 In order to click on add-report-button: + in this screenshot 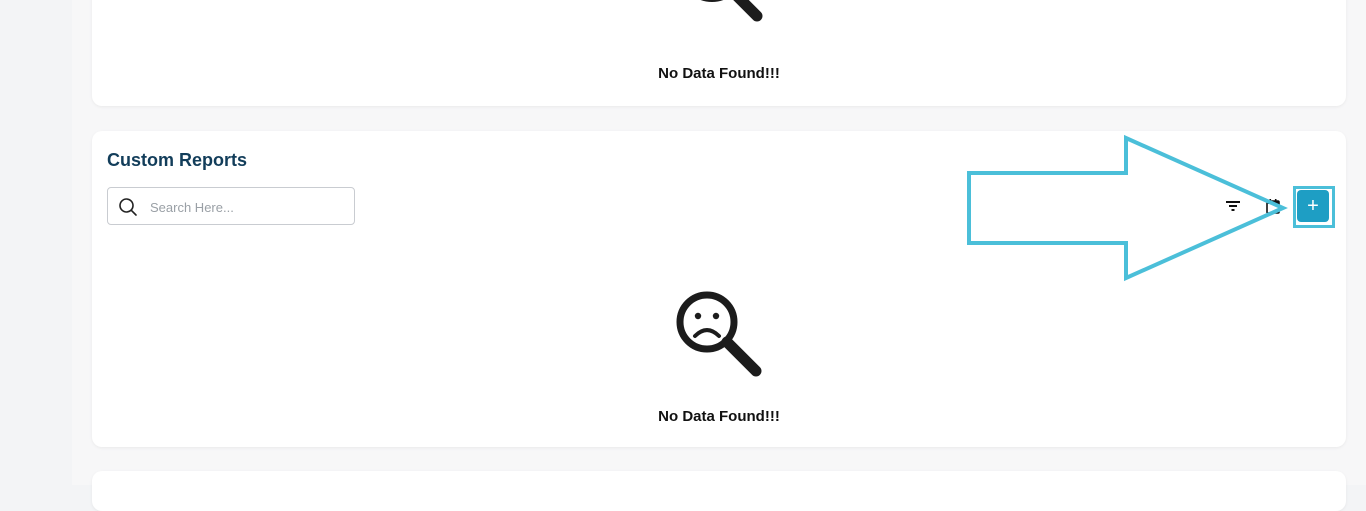, I will do `click(1313, 206)`.